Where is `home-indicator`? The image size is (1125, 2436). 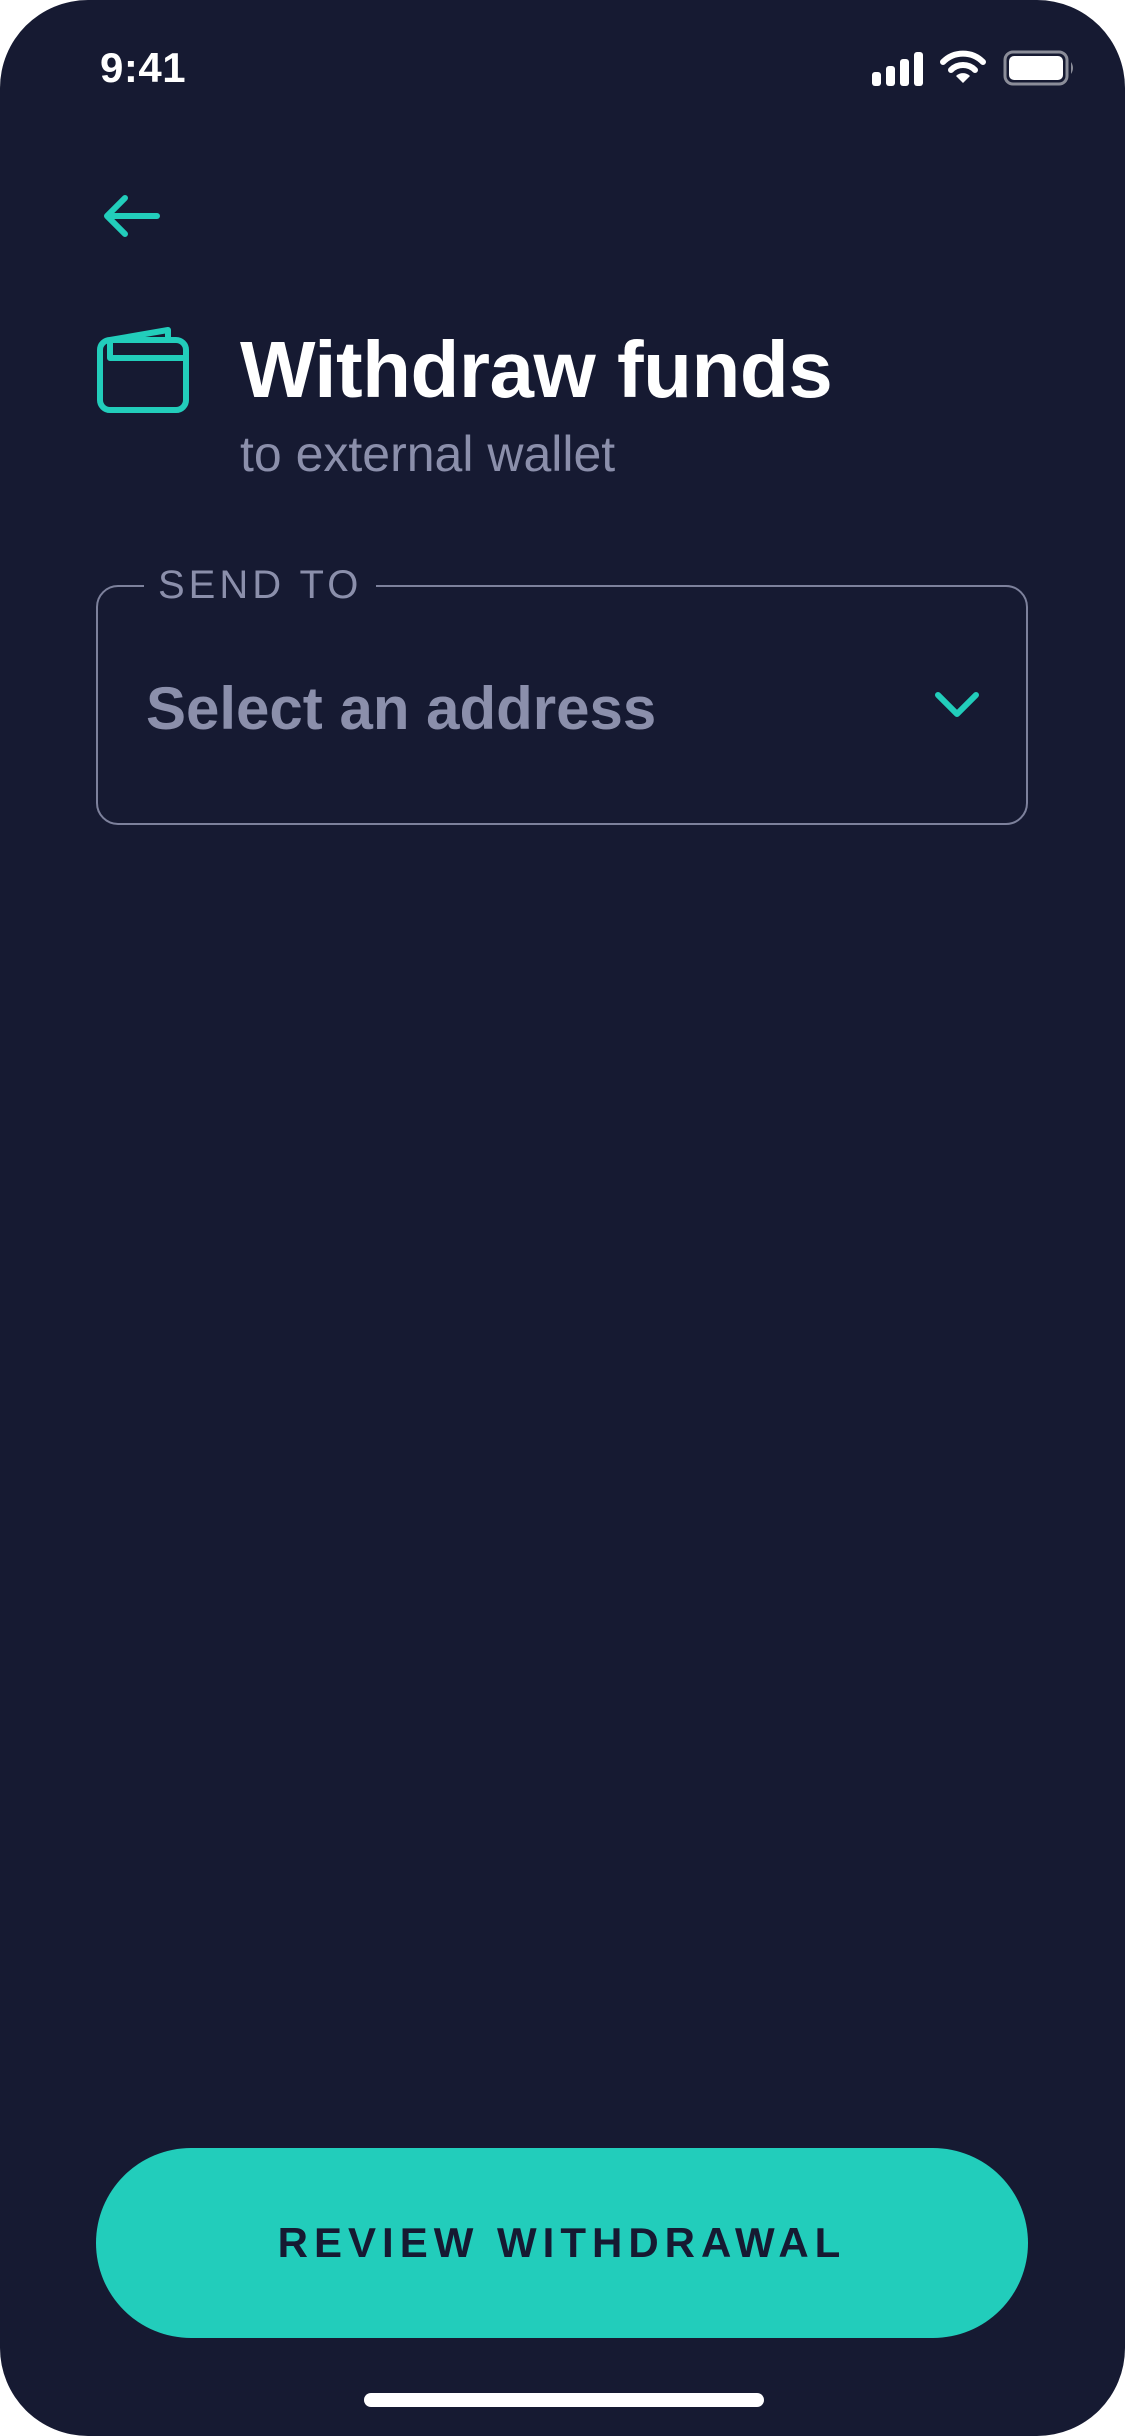
home-indicator is located at coordinates (564, 2400).